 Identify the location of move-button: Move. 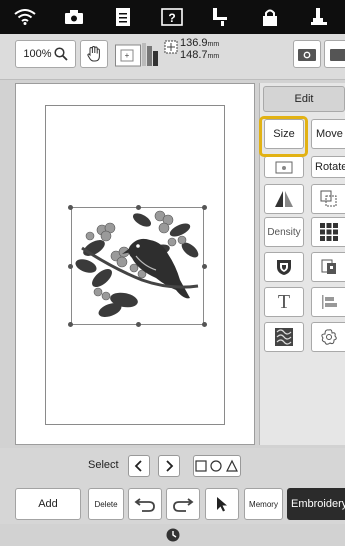
(328, 134).